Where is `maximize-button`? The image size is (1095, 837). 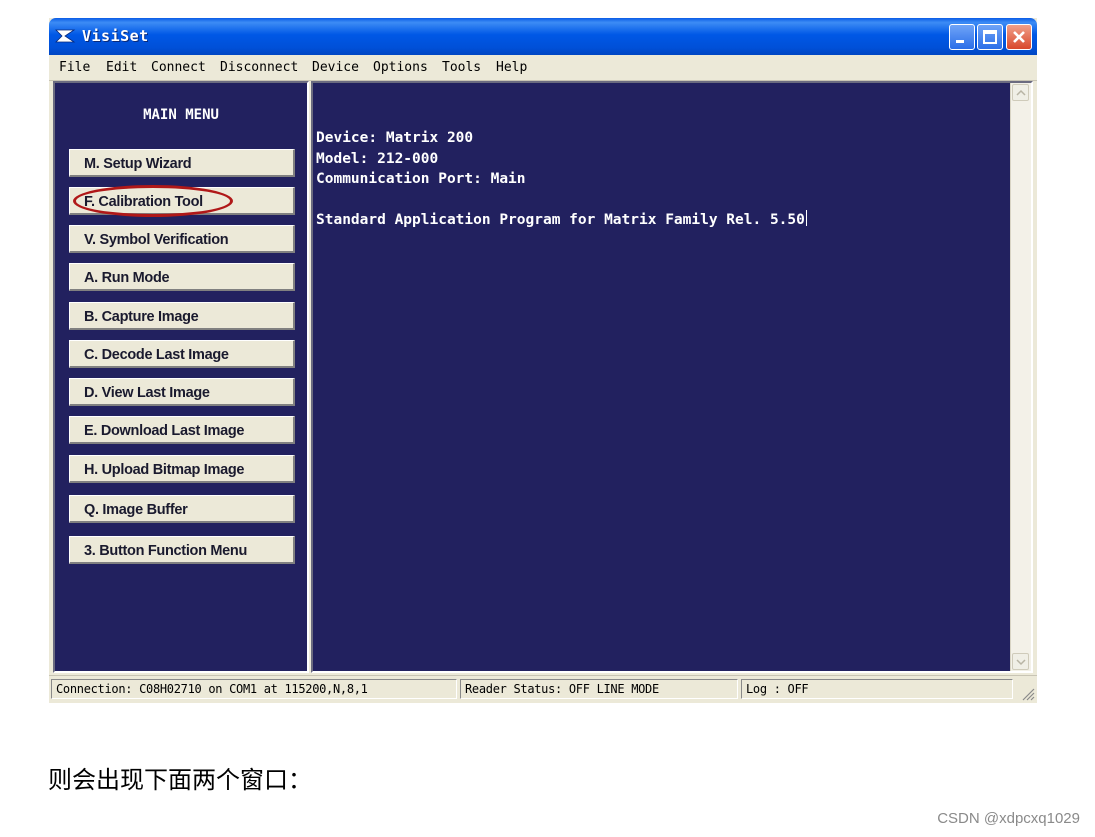 maximize-button is located at coordinates (990, 37).